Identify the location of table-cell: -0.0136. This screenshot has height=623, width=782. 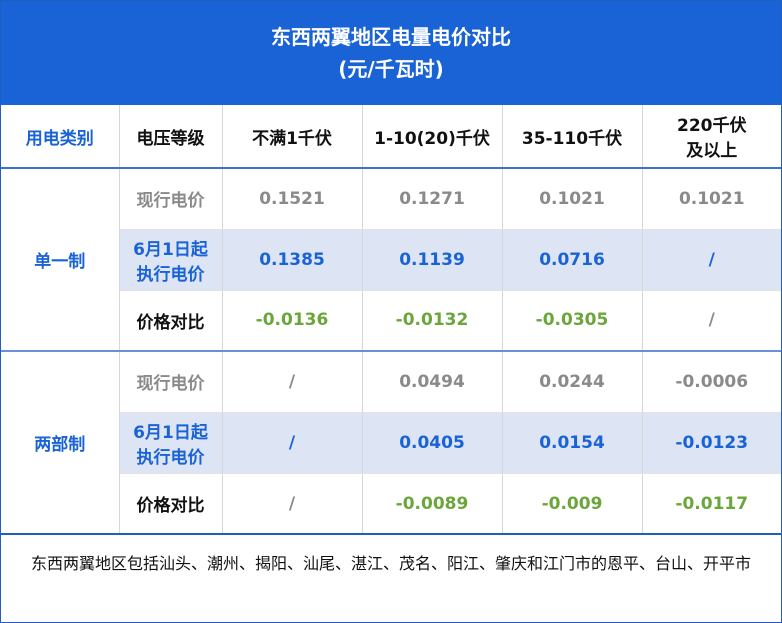
(292, 321).